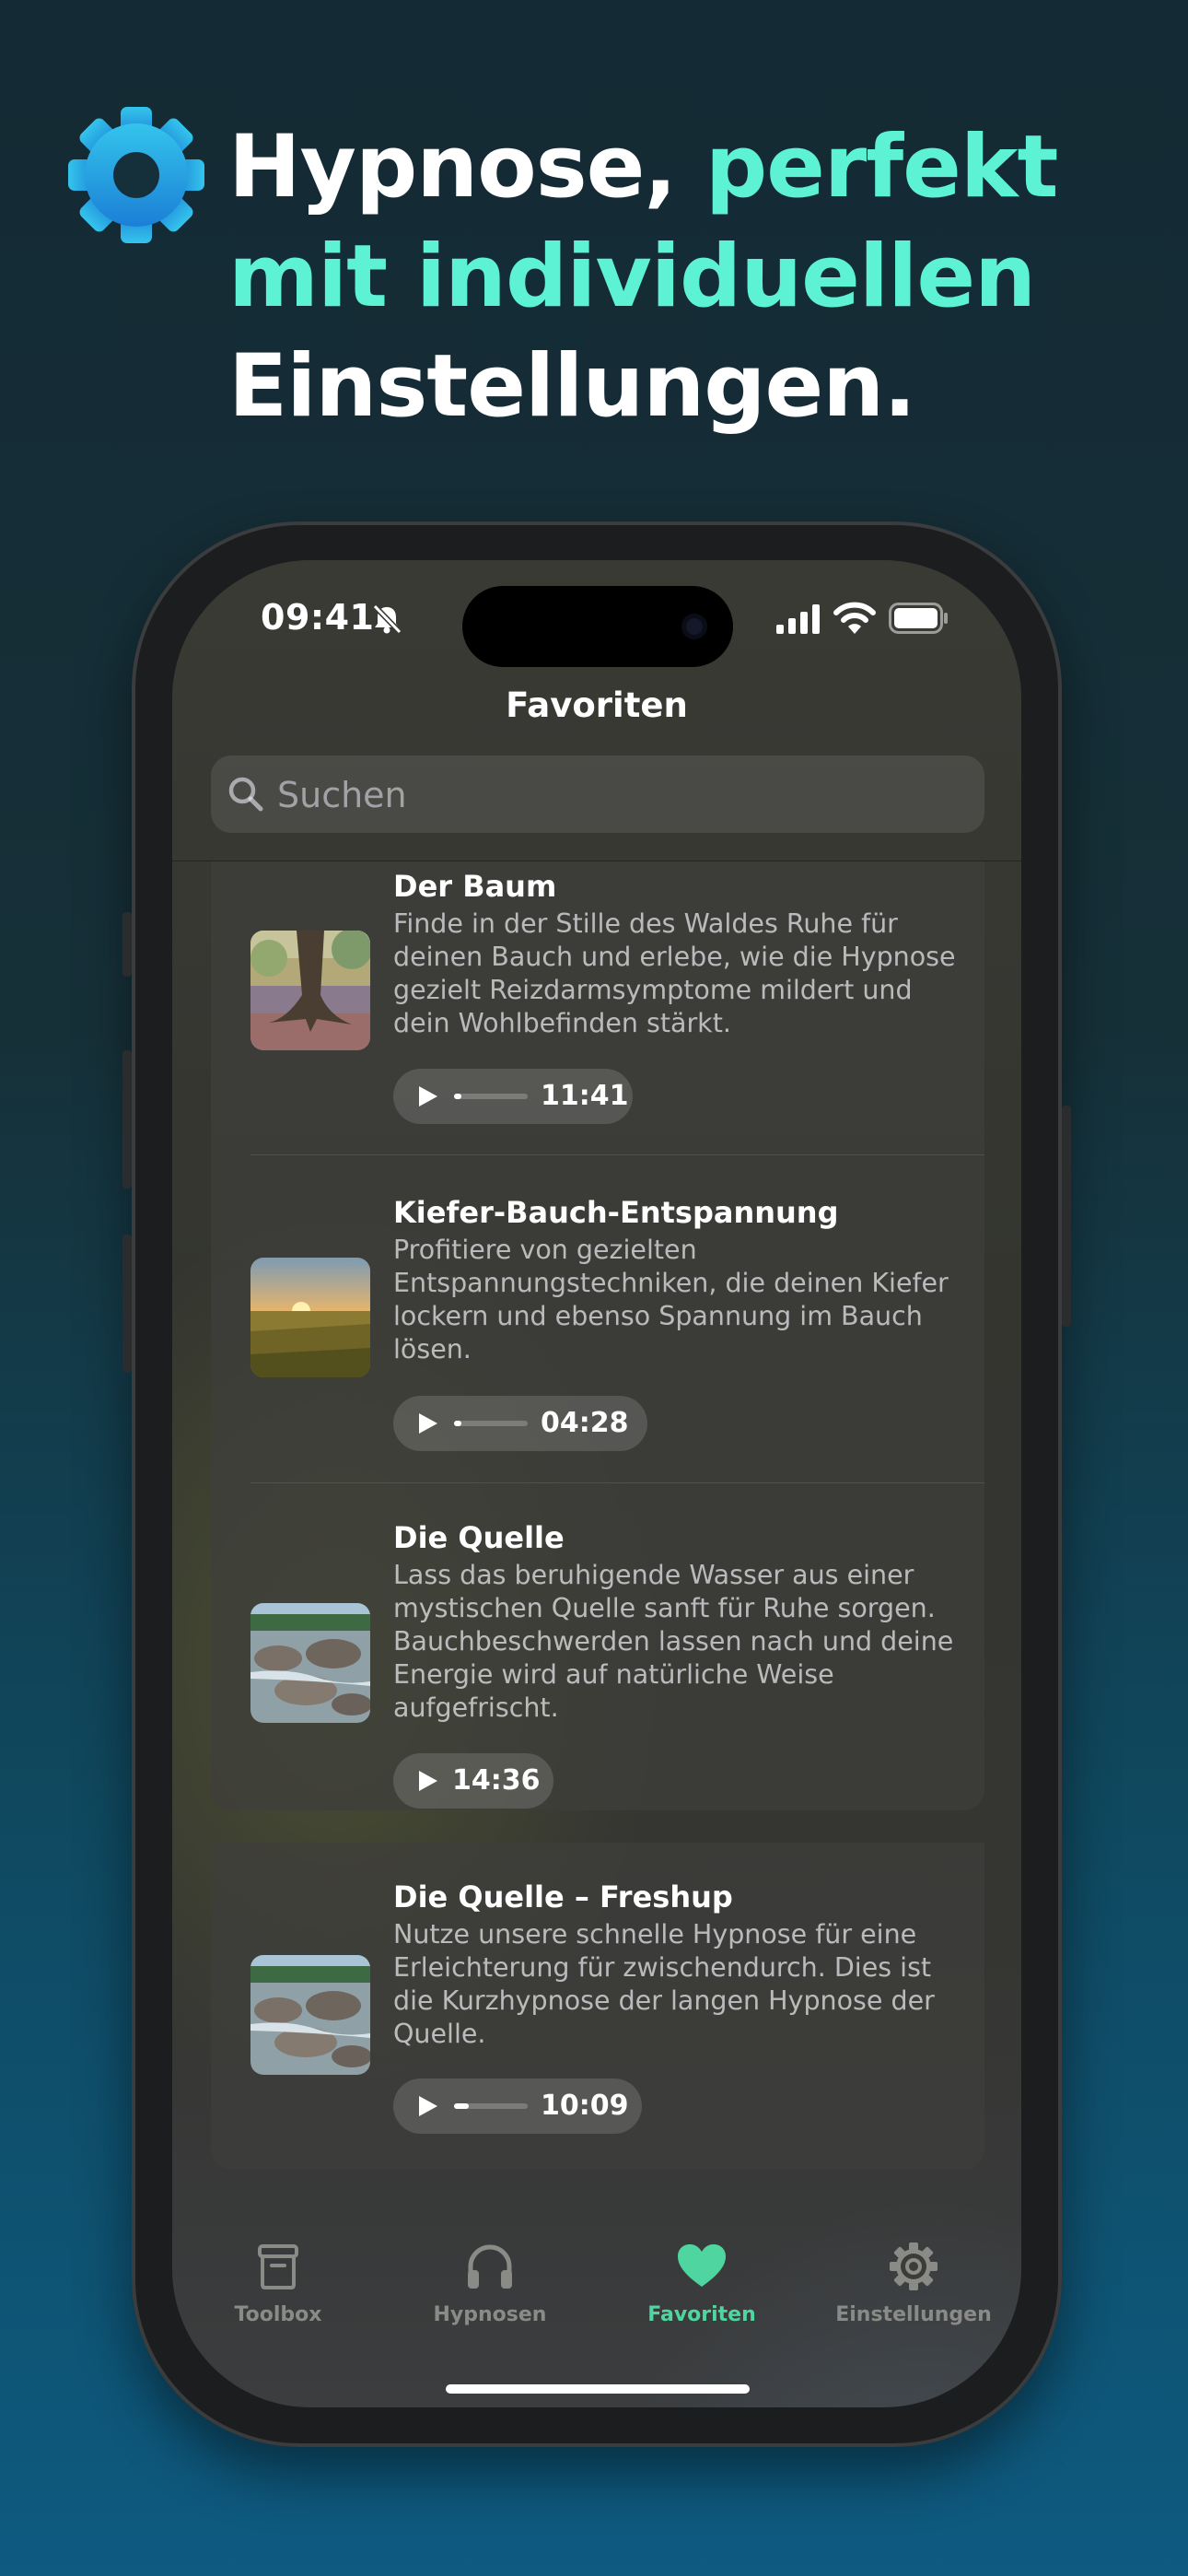  What do you see at coordinates (572, 386) in the screenshot?
I see `headline-line3: Einstellungen.` at bounding box center [572, 386].